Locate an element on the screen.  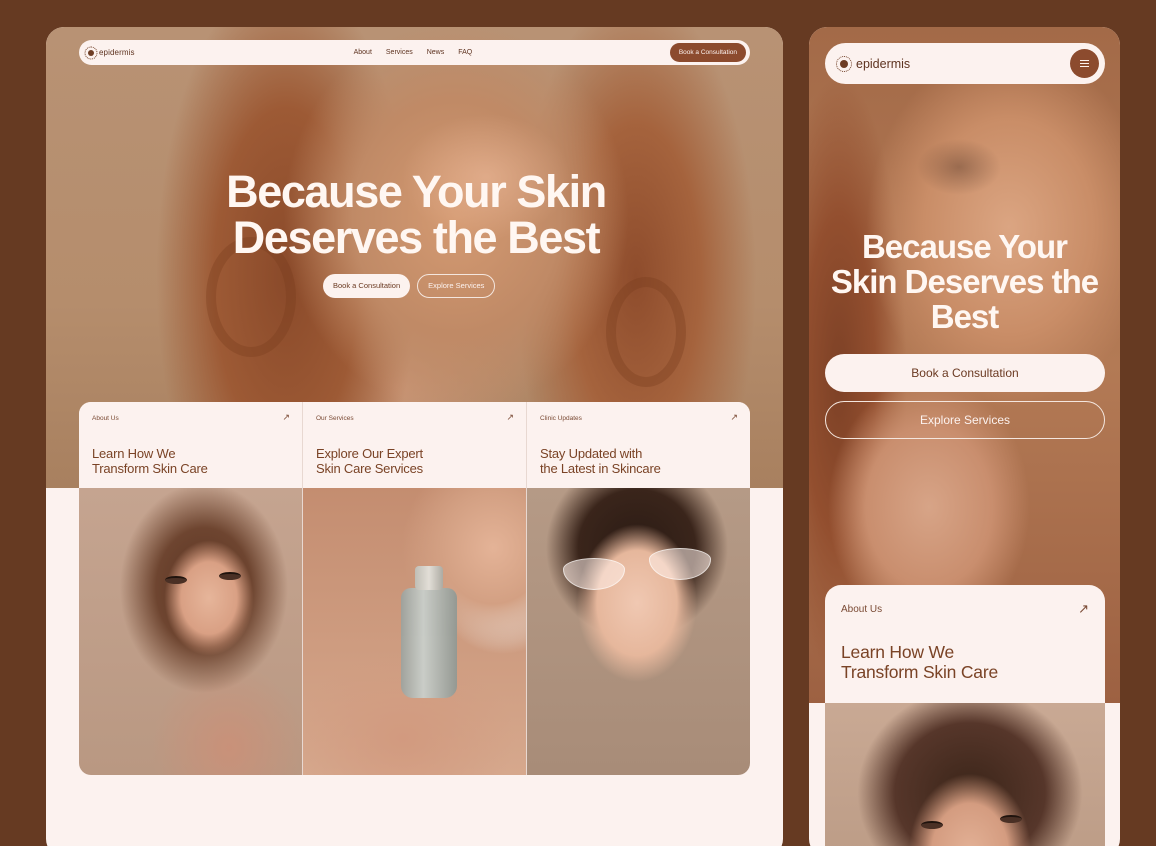
hair-decoration is located at coordinates (646, 332).